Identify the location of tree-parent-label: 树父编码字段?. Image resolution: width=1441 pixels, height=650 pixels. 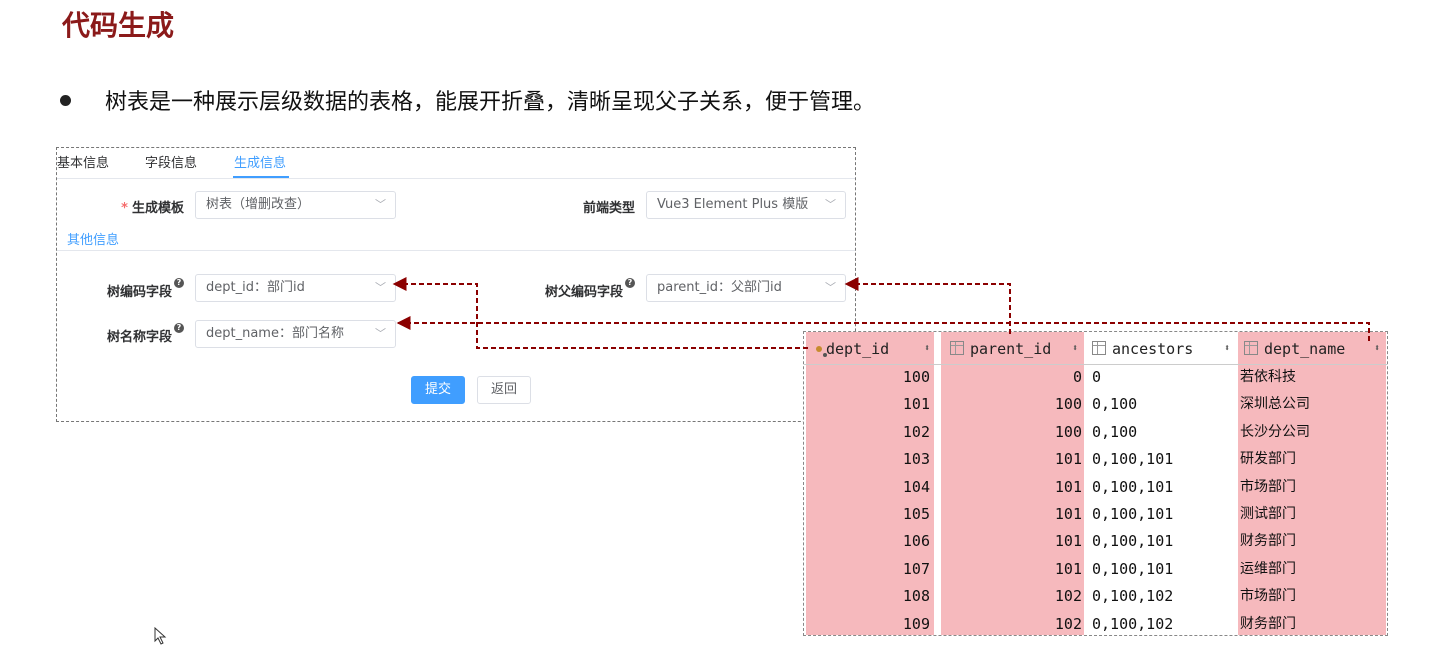
(589, 289).